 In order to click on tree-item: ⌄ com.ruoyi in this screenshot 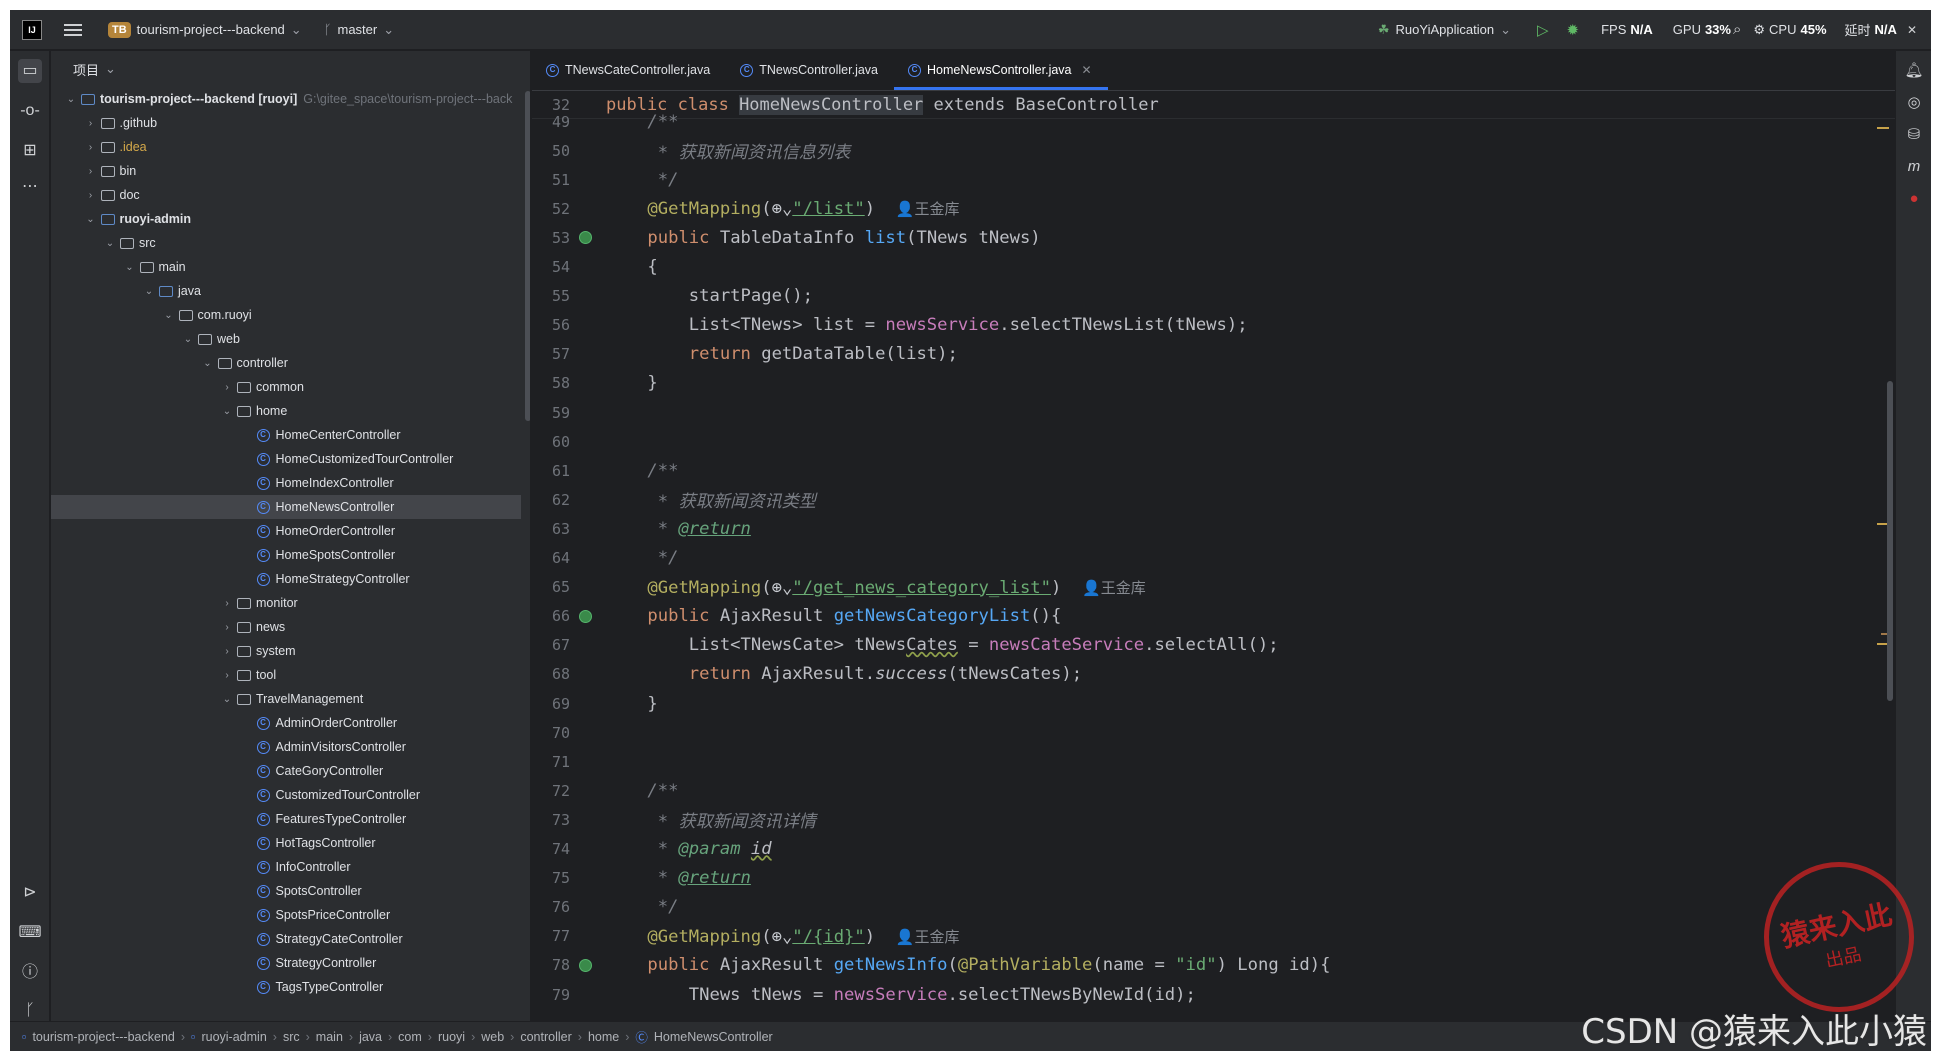, I will do `click(286, 315)`.